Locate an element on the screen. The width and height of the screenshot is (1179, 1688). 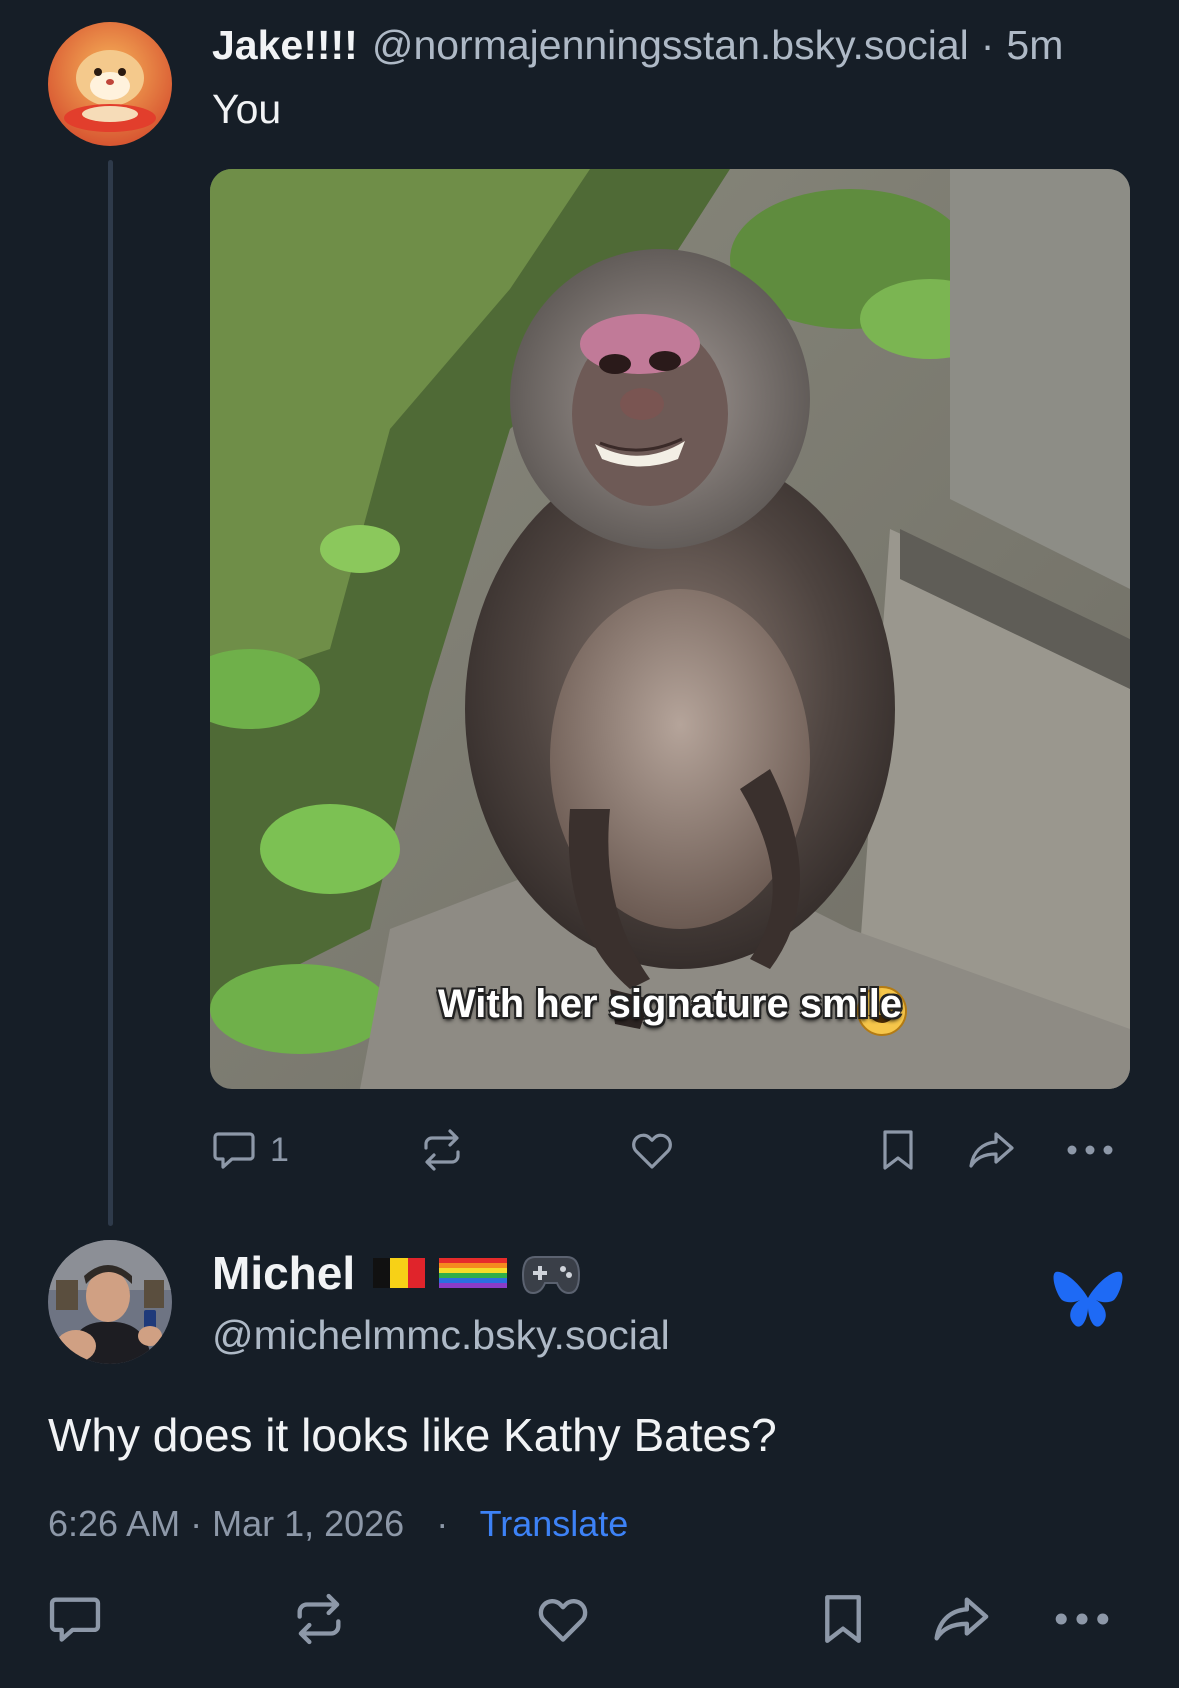
post-timestamp: 6:26 AM · Mar 1, 2026 is located at coordinates (226, 1523).